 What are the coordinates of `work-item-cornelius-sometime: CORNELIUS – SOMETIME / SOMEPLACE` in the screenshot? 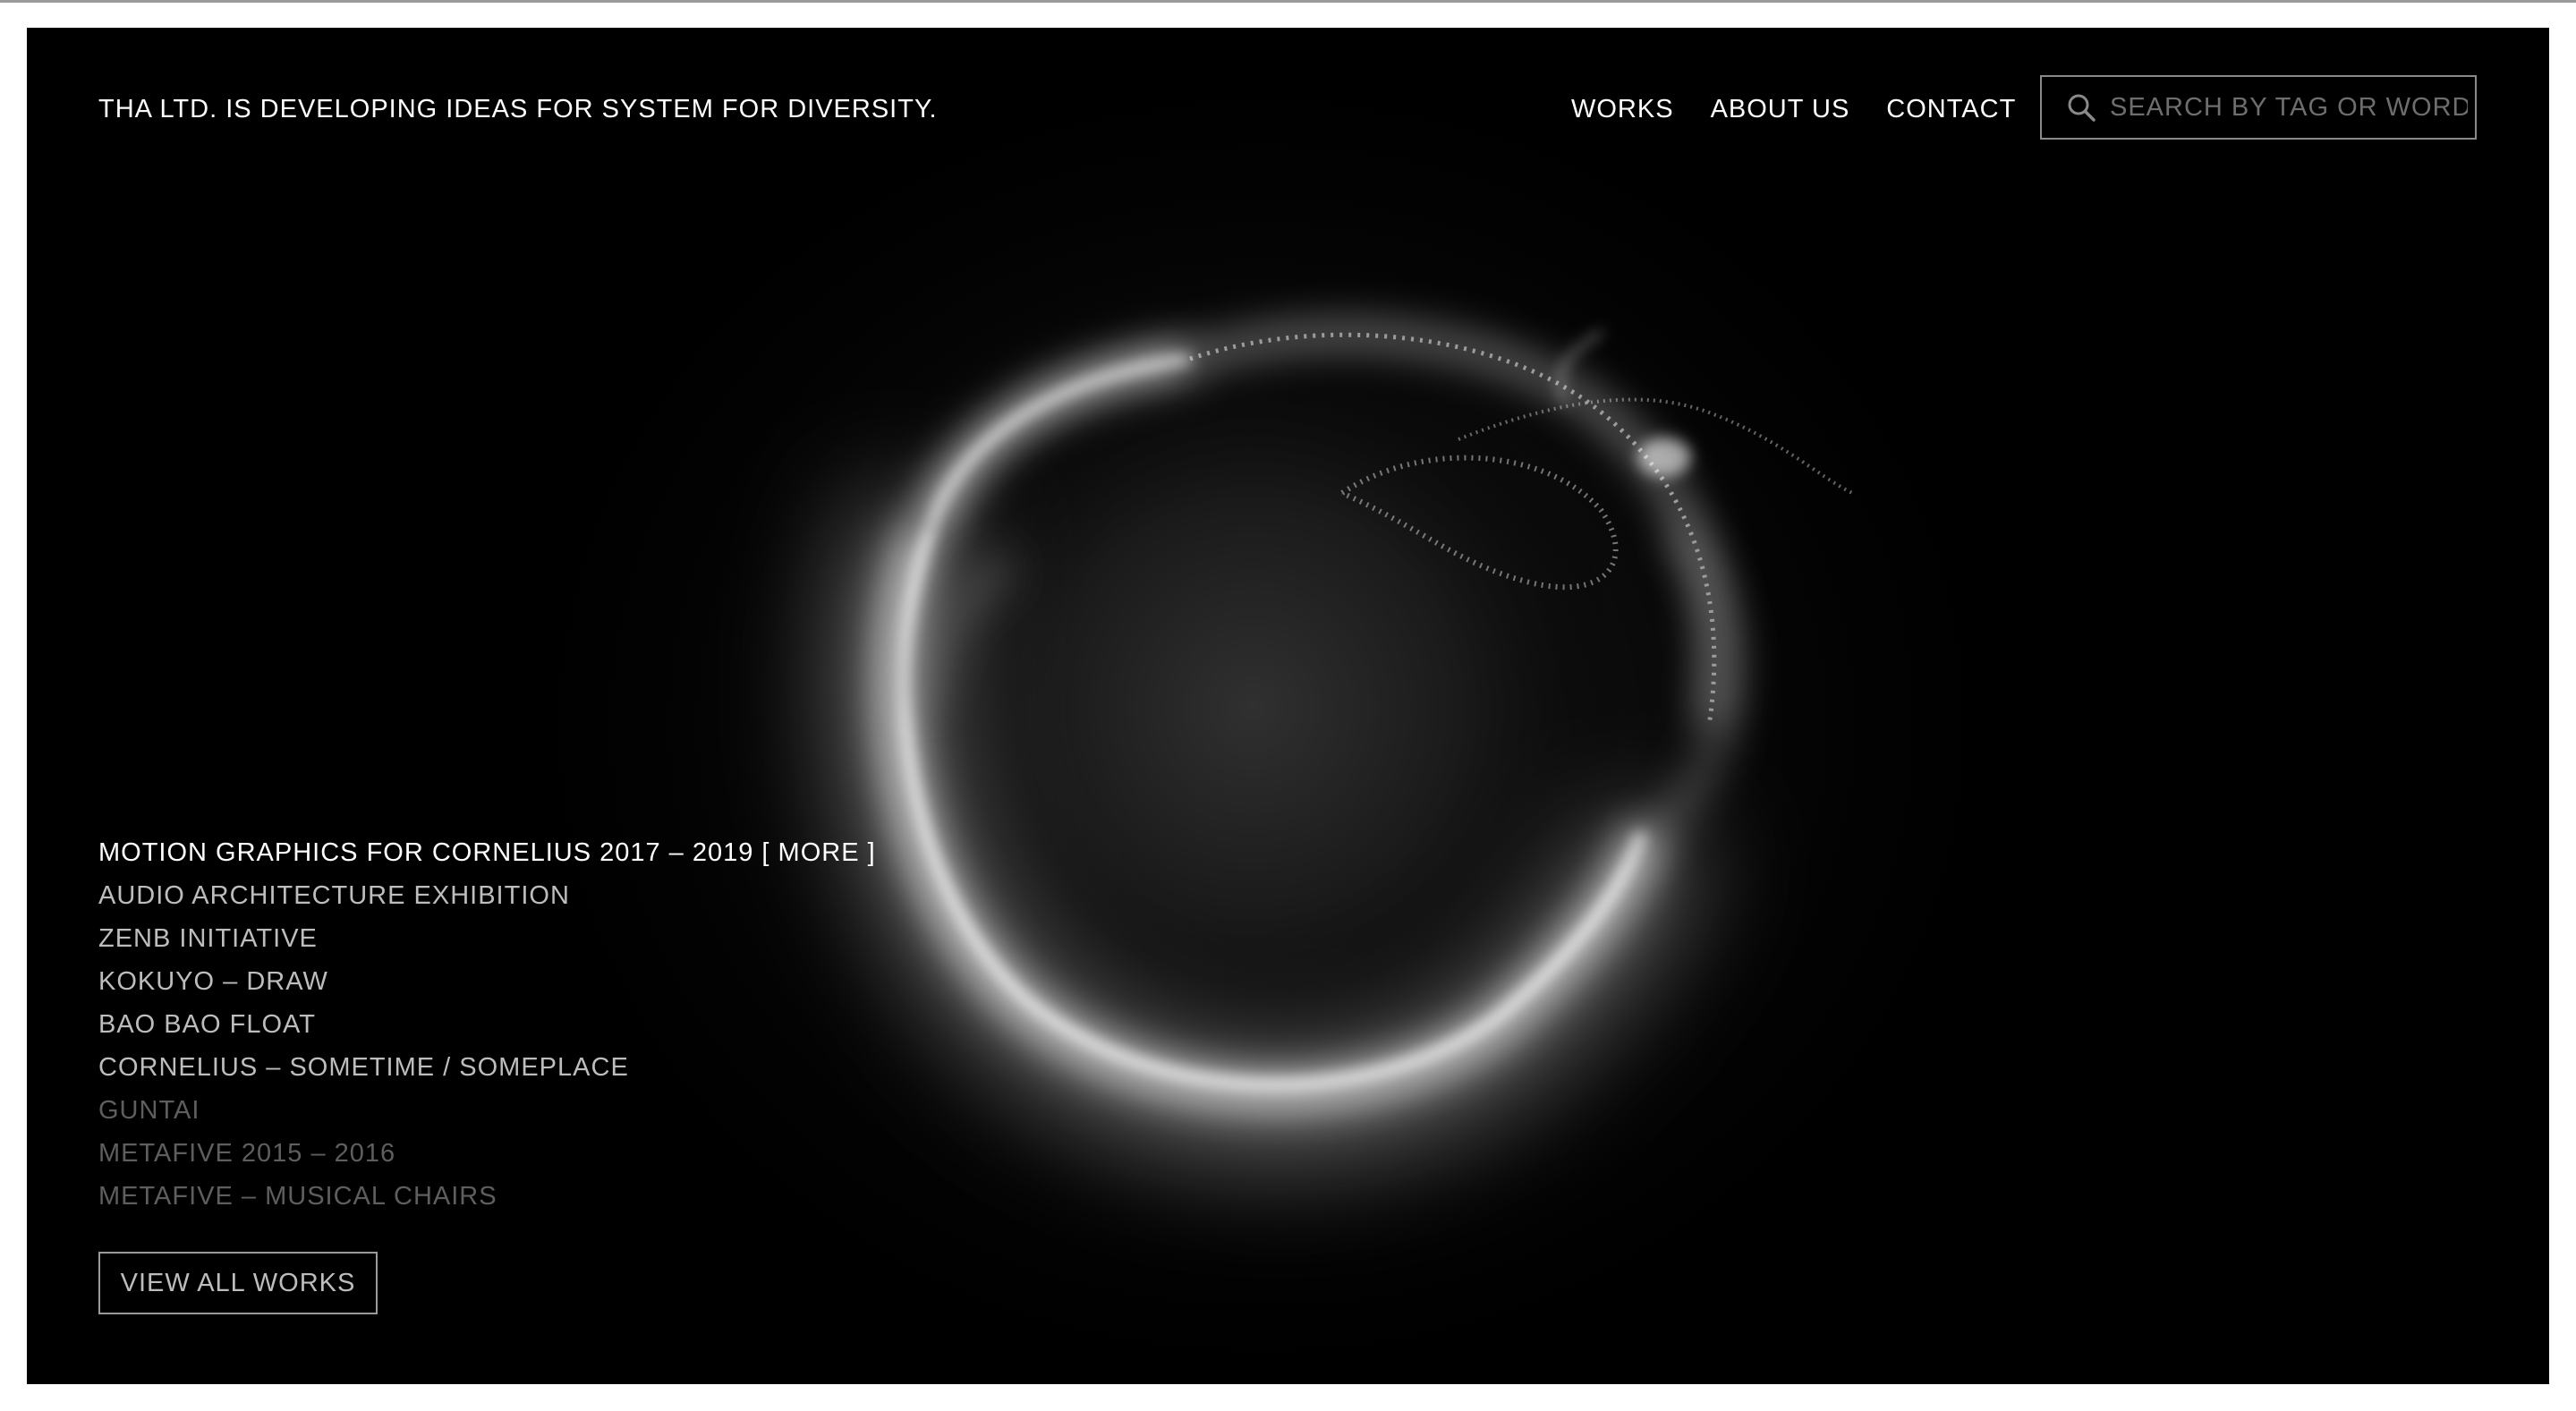 It's located at (487, 1067).